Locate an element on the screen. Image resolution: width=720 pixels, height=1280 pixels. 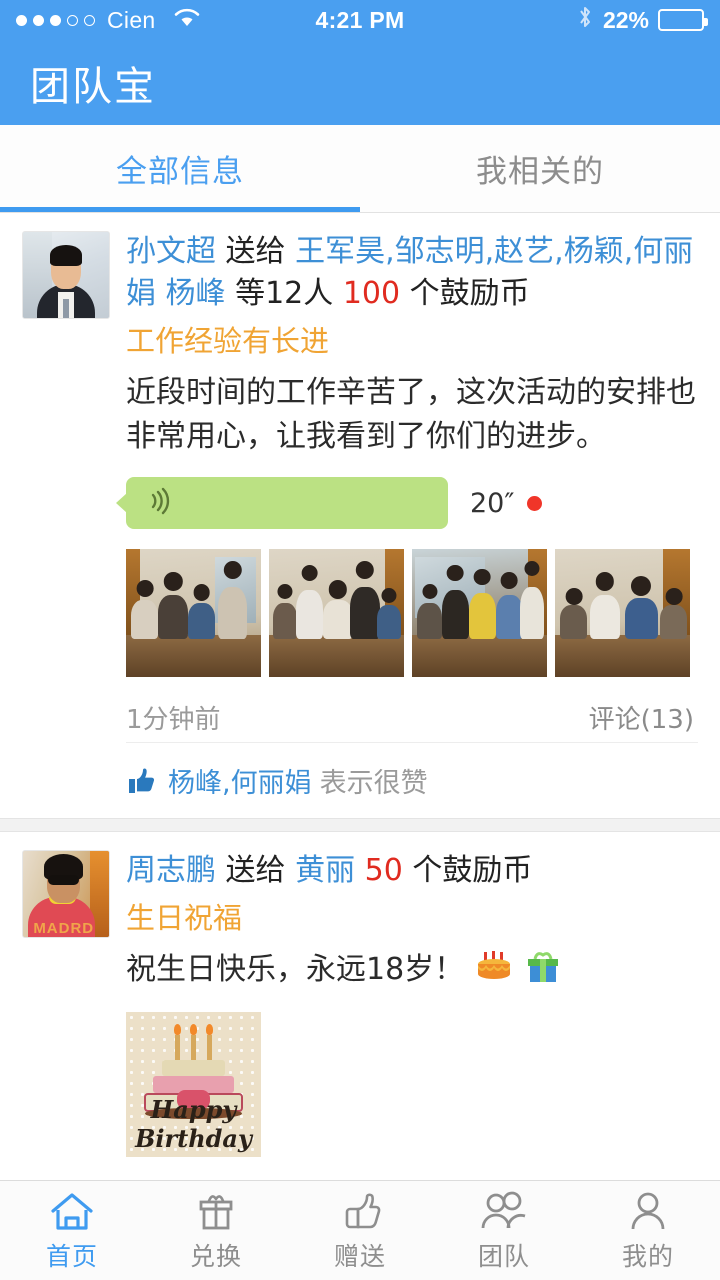
voice-message-row: 20″ is located at coordinates (407, 503).